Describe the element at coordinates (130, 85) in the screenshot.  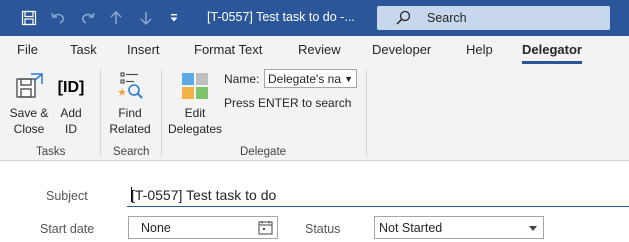
I see `find-related-icon` at that location.